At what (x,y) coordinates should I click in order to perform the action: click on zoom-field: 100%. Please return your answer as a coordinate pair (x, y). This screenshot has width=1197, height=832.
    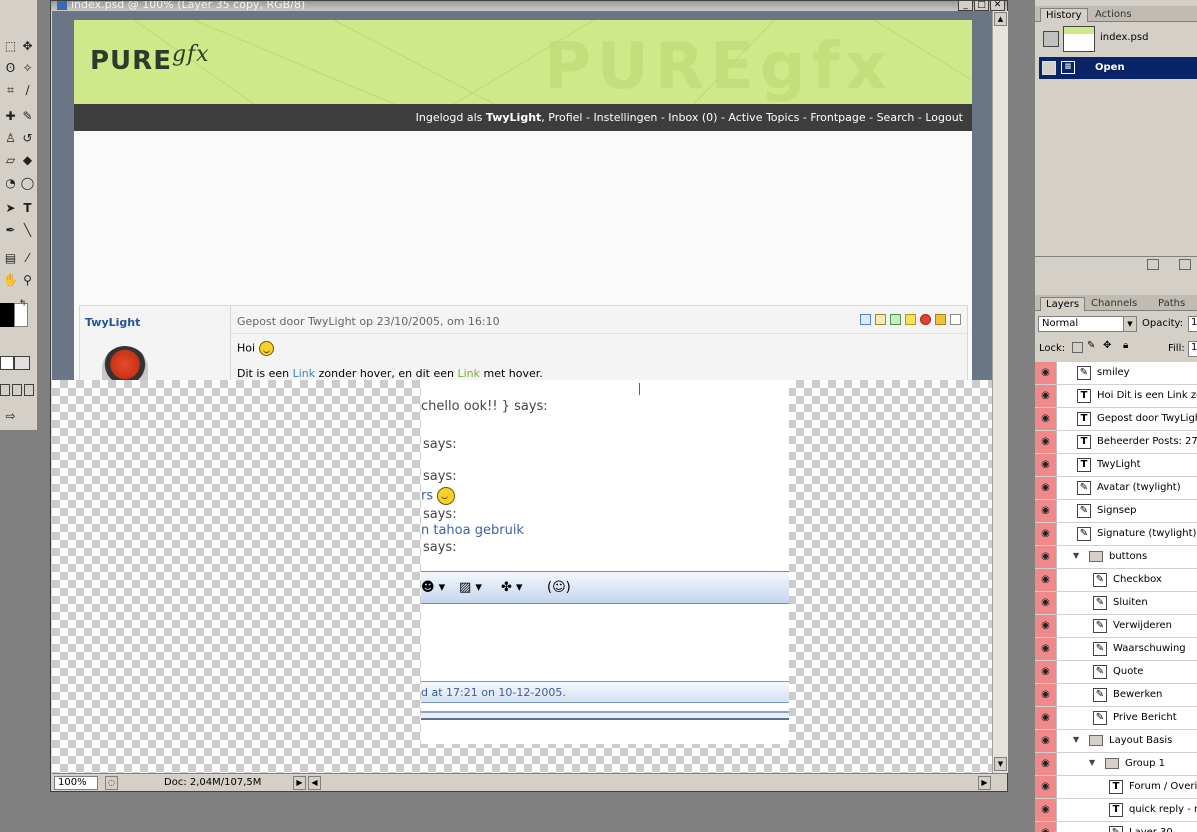
    Looking at the image, I should click on (76, 783).